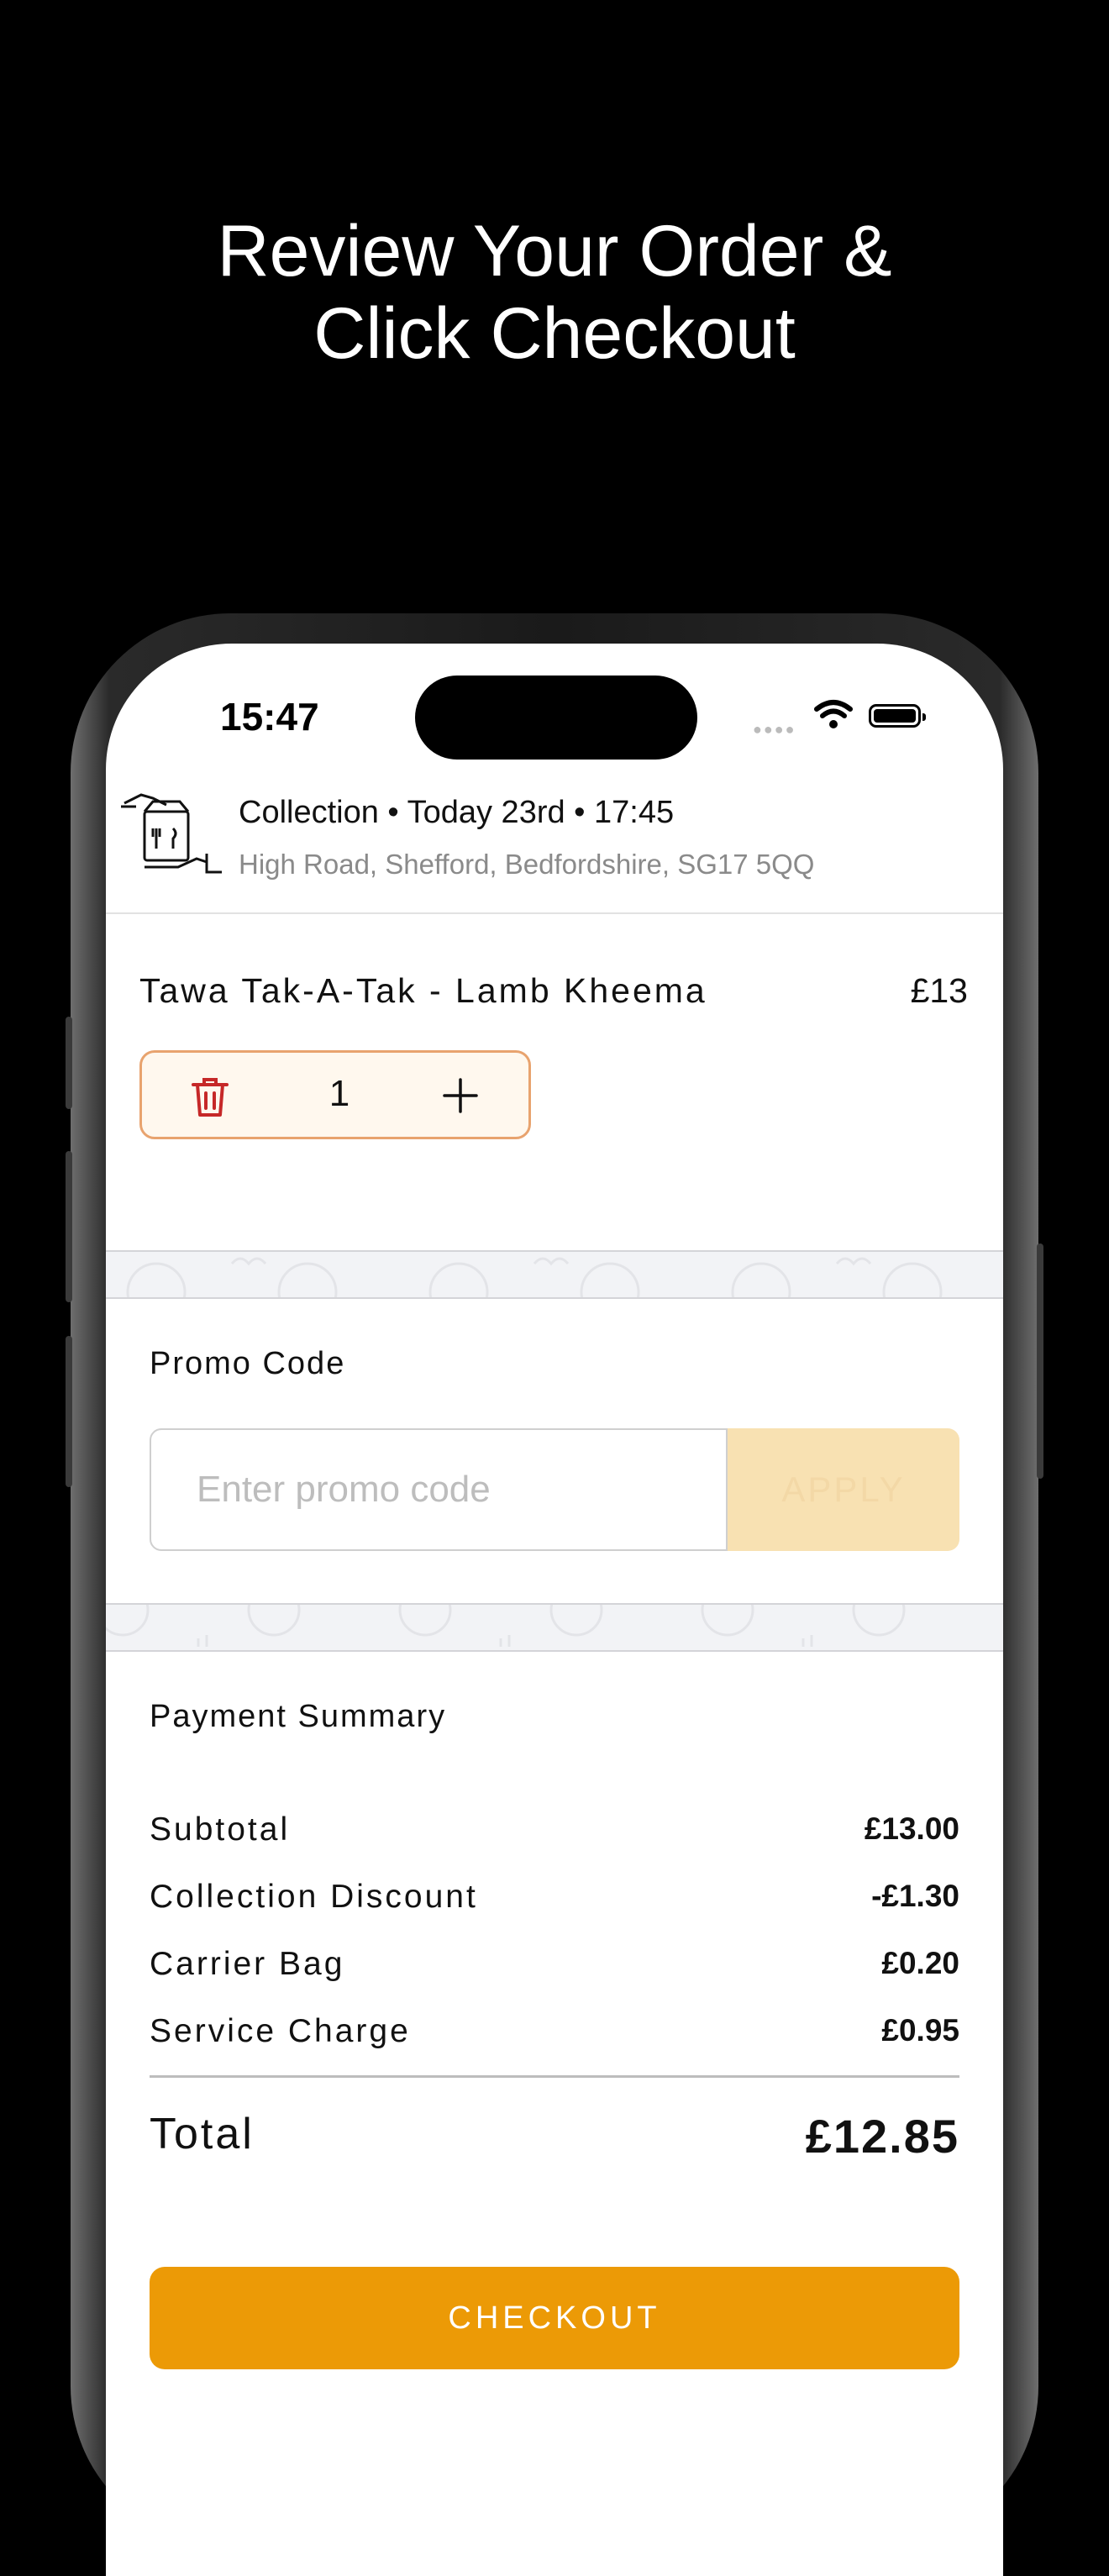 The image size is (1109, 2576). Describe the element at coordinates (69, 1226) in the screenshot. I see `volume-up-button` at that location.